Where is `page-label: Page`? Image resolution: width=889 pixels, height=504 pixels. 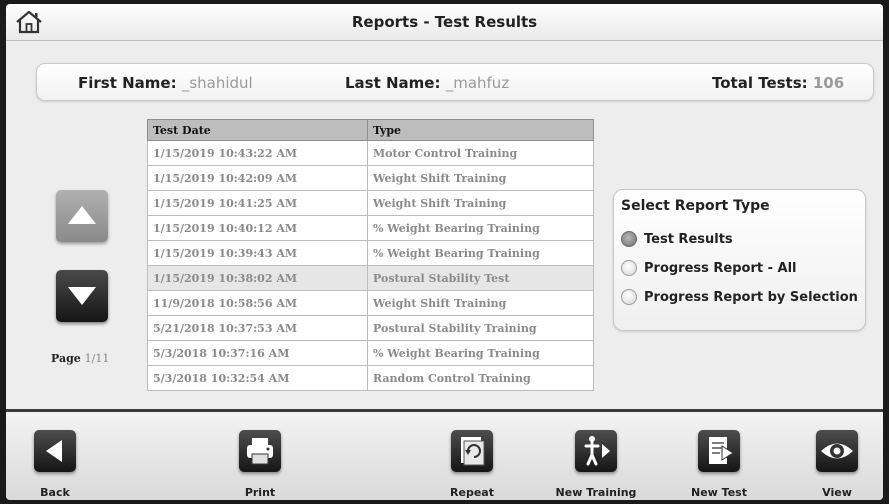
page-label: Page is located at coordinates (66, 358).